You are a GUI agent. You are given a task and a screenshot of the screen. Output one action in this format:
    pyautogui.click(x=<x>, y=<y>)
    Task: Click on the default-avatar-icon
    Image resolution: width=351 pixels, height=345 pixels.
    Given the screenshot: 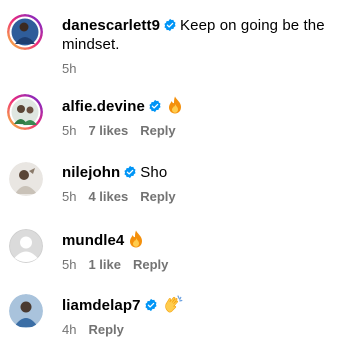 What is the action you would take?
    pyautogui.click(x=26, y=246)
    